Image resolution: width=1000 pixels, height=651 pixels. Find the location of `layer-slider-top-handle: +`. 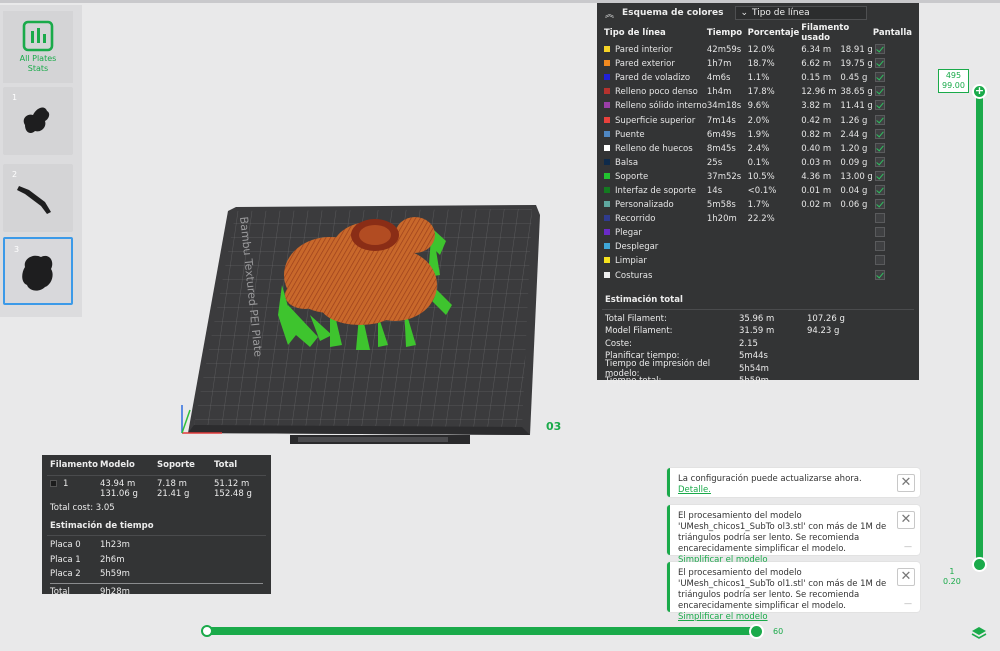

layer-slider-top-handle: + is located at coordinates (979, 91).